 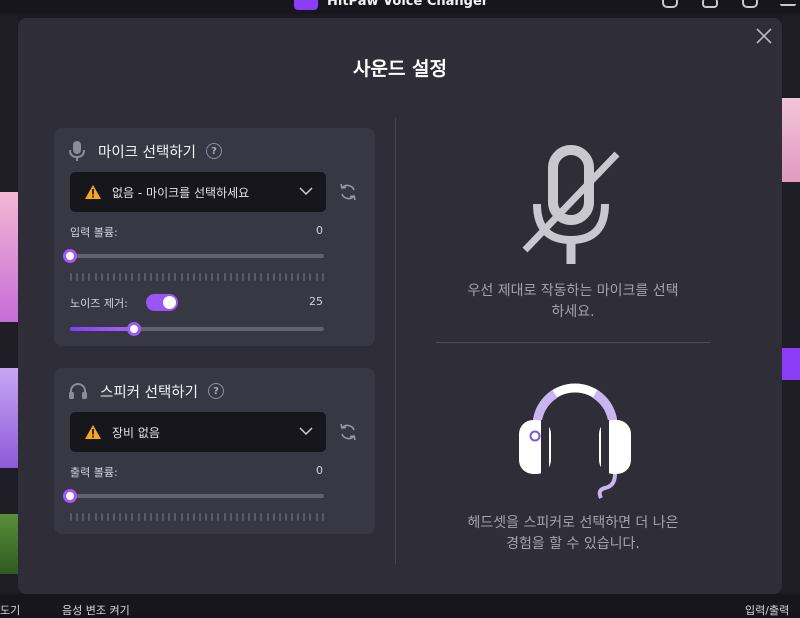 What do you see at coordinates (198, 432) in the screenshot?
I see `speaker-select: 장비 없음` at bounding box center [198, 432].